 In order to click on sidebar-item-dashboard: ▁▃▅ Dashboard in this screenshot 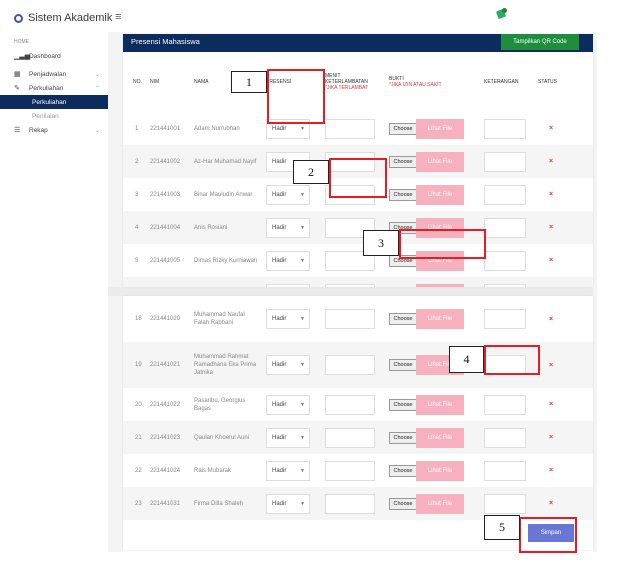, I will do `click(54, 56)`.